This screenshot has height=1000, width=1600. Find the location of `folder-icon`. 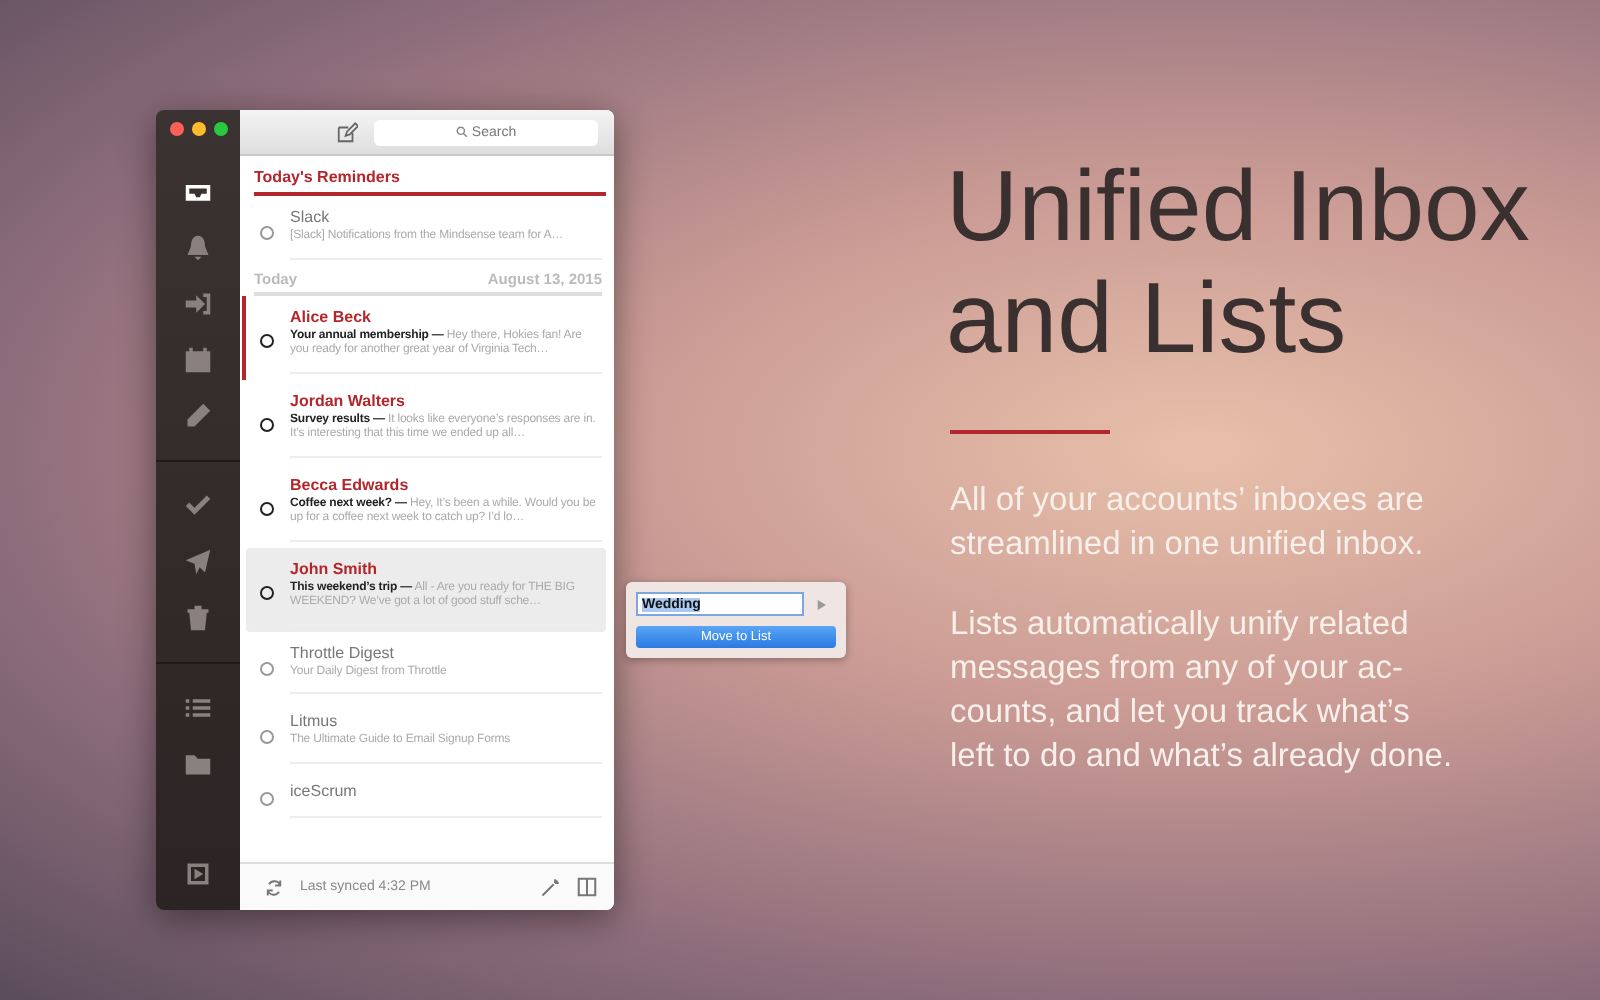

folder-icon is located at coordinates (198, 764).